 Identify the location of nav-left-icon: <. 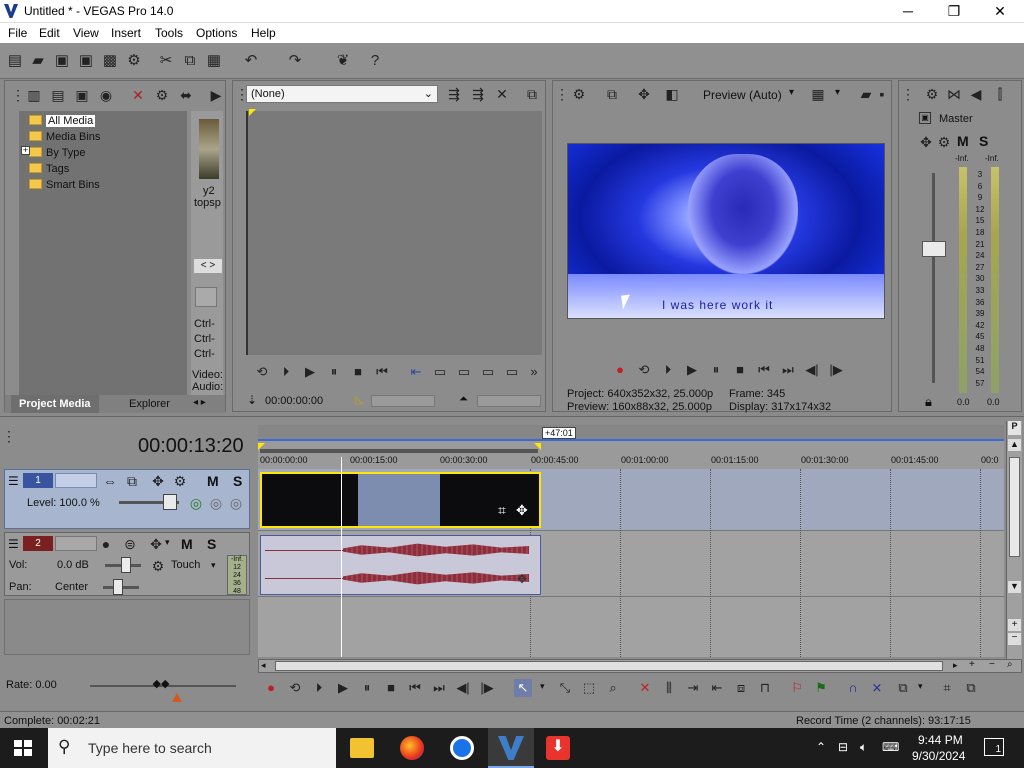
(204, 265).